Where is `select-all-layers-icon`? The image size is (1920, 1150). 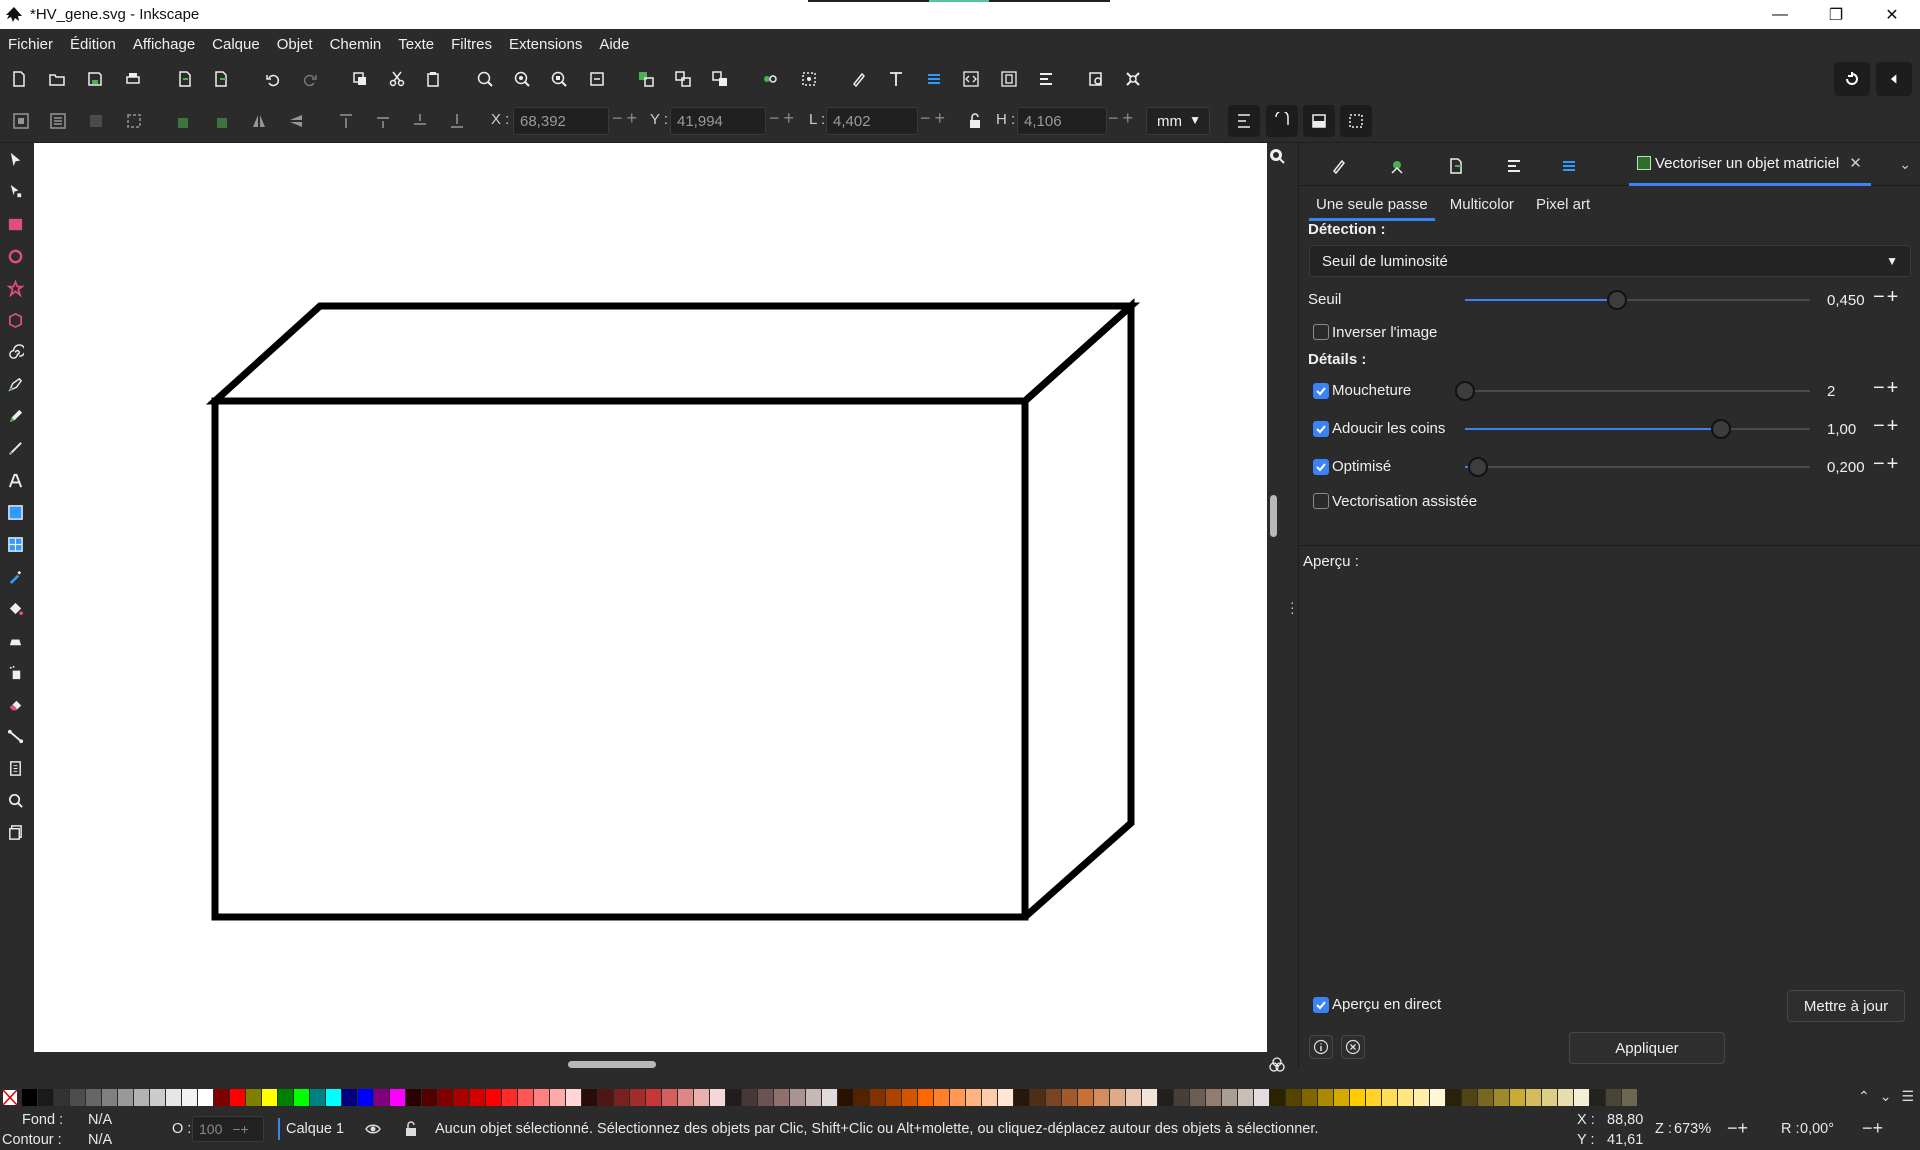 select-all-layers-icon is located at coordinates (58, 121).